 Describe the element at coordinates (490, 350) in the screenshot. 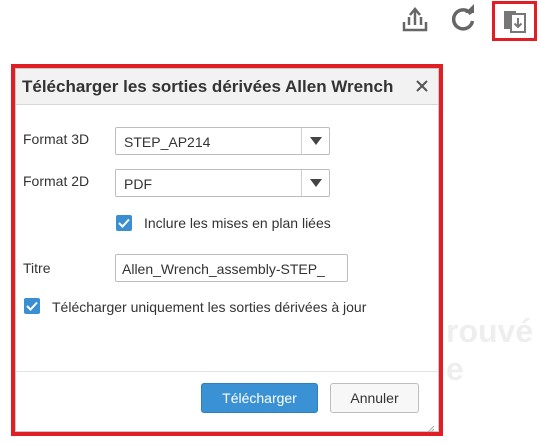

I see `background-text: rouvé e` at that location.